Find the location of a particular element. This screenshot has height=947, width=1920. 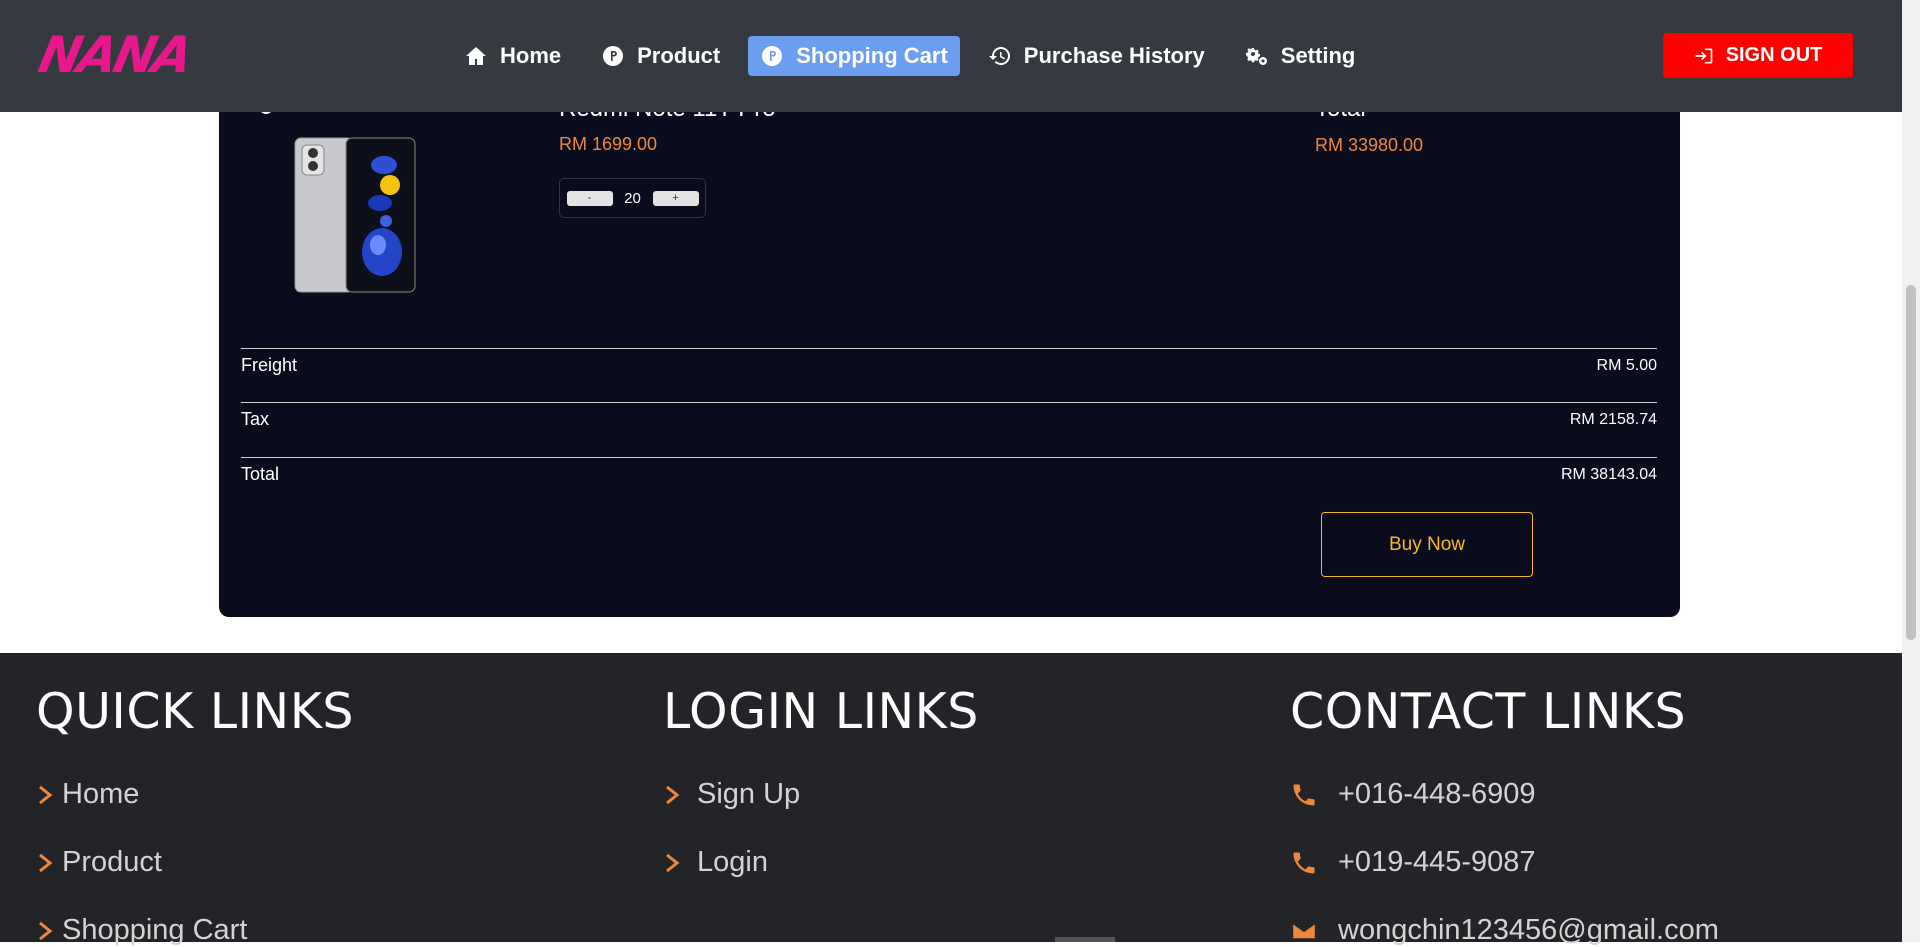

footer-link-home: Home is located at coordinates (87, 794).